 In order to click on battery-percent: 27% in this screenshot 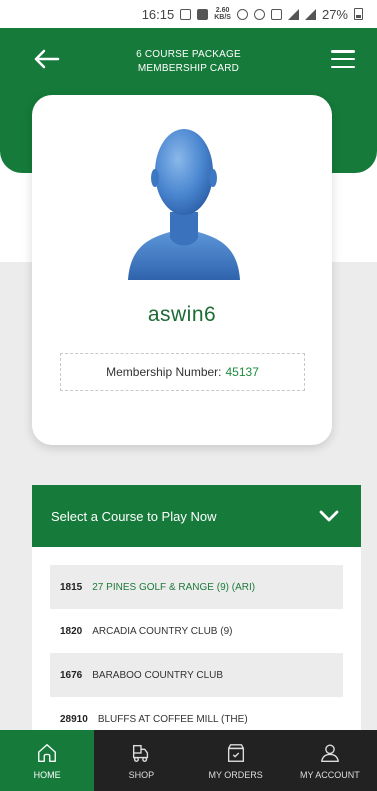, I will do `click(334, 14)`.